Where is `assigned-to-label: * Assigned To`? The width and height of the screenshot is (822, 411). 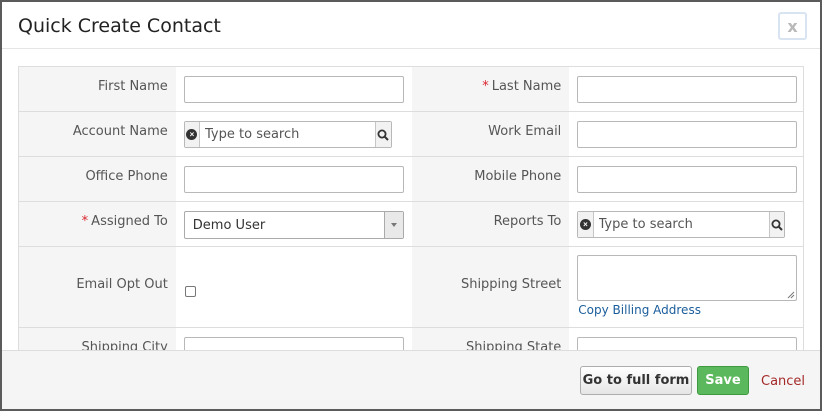
assigned-to-label: * Assigned To is located at coordinates (125, 221).